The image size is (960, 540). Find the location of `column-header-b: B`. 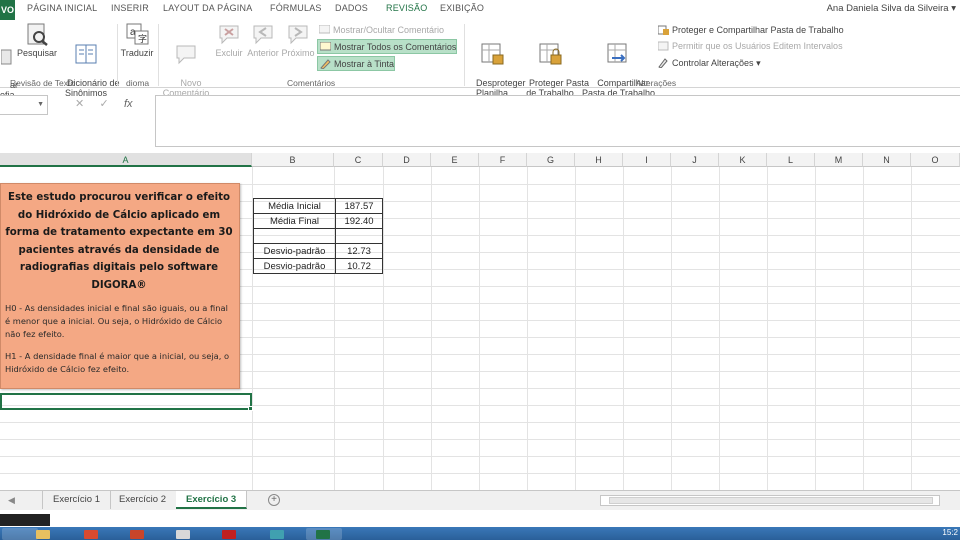

column-header-b: B is located at coordinates (293, 160).